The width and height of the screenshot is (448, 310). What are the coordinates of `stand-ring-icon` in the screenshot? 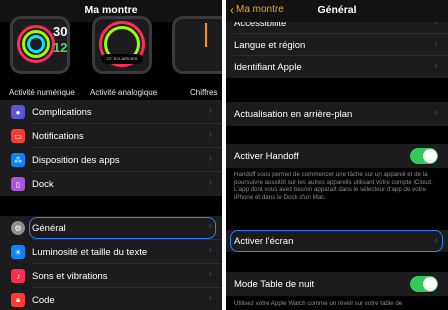 It's located at (36, 44).